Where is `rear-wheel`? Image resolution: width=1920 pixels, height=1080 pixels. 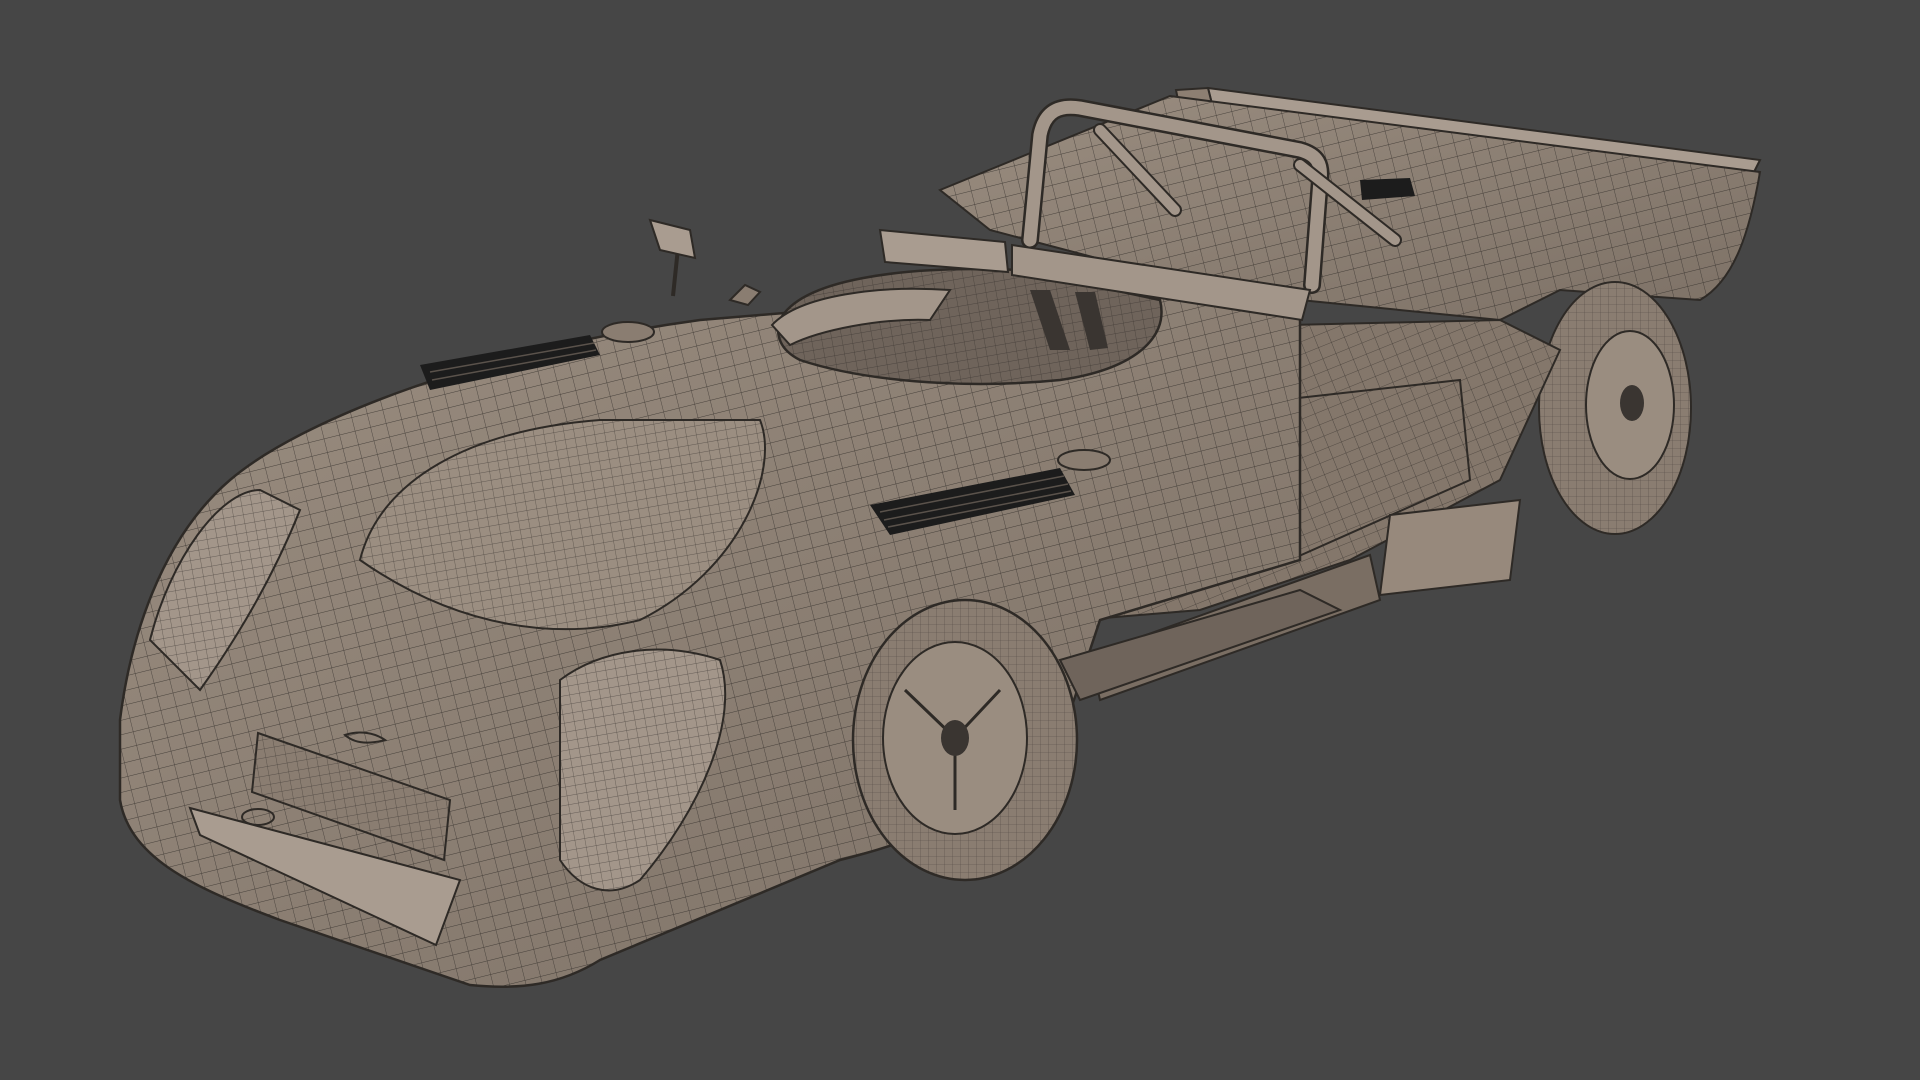
rear-wheel is located at coordinates (1615, 408).